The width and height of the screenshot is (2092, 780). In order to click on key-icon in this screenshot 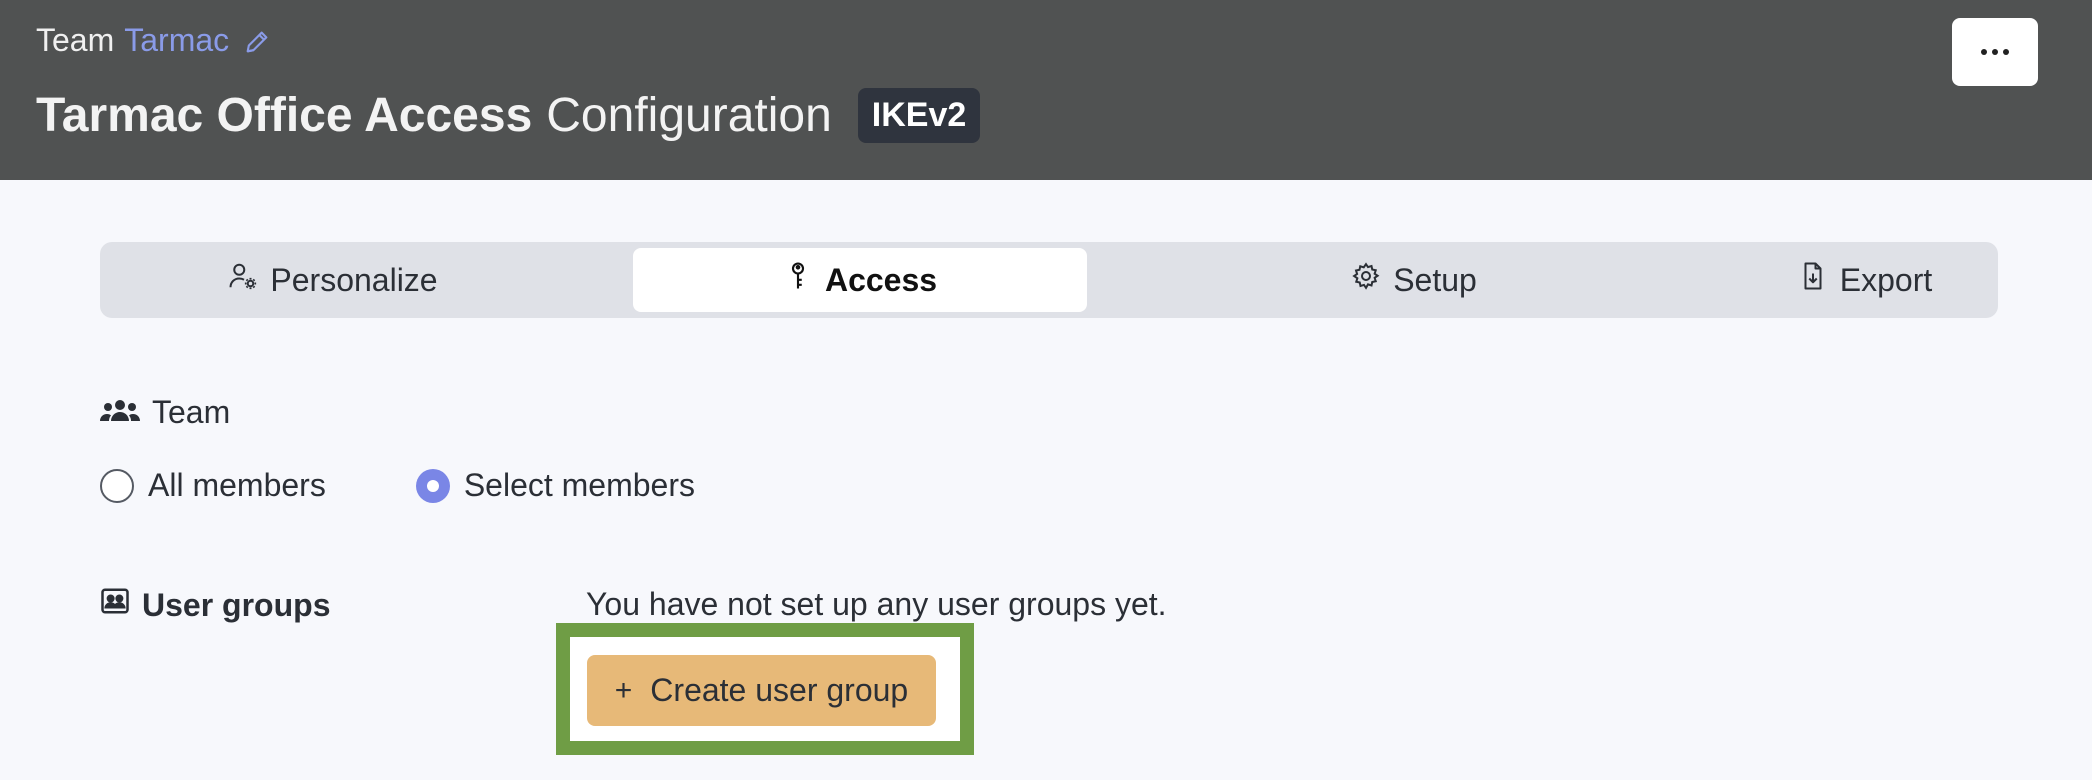, I will do `click(798, 280)`.